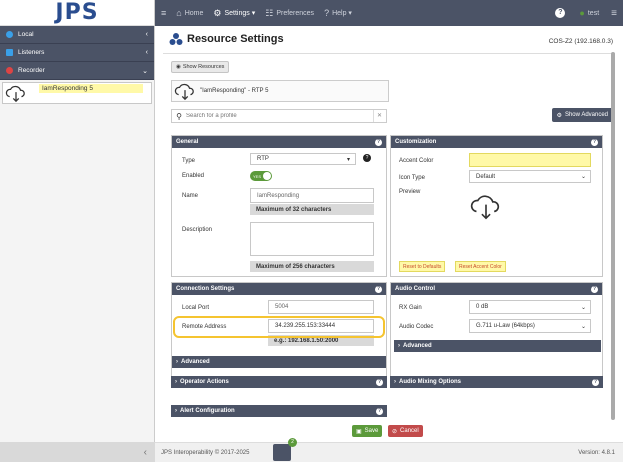 This screenshot has height=462, width=623. What do you see at coordinates (312, 239) in the screenshot?
I see `description-field` at bounding box center [312, 239].